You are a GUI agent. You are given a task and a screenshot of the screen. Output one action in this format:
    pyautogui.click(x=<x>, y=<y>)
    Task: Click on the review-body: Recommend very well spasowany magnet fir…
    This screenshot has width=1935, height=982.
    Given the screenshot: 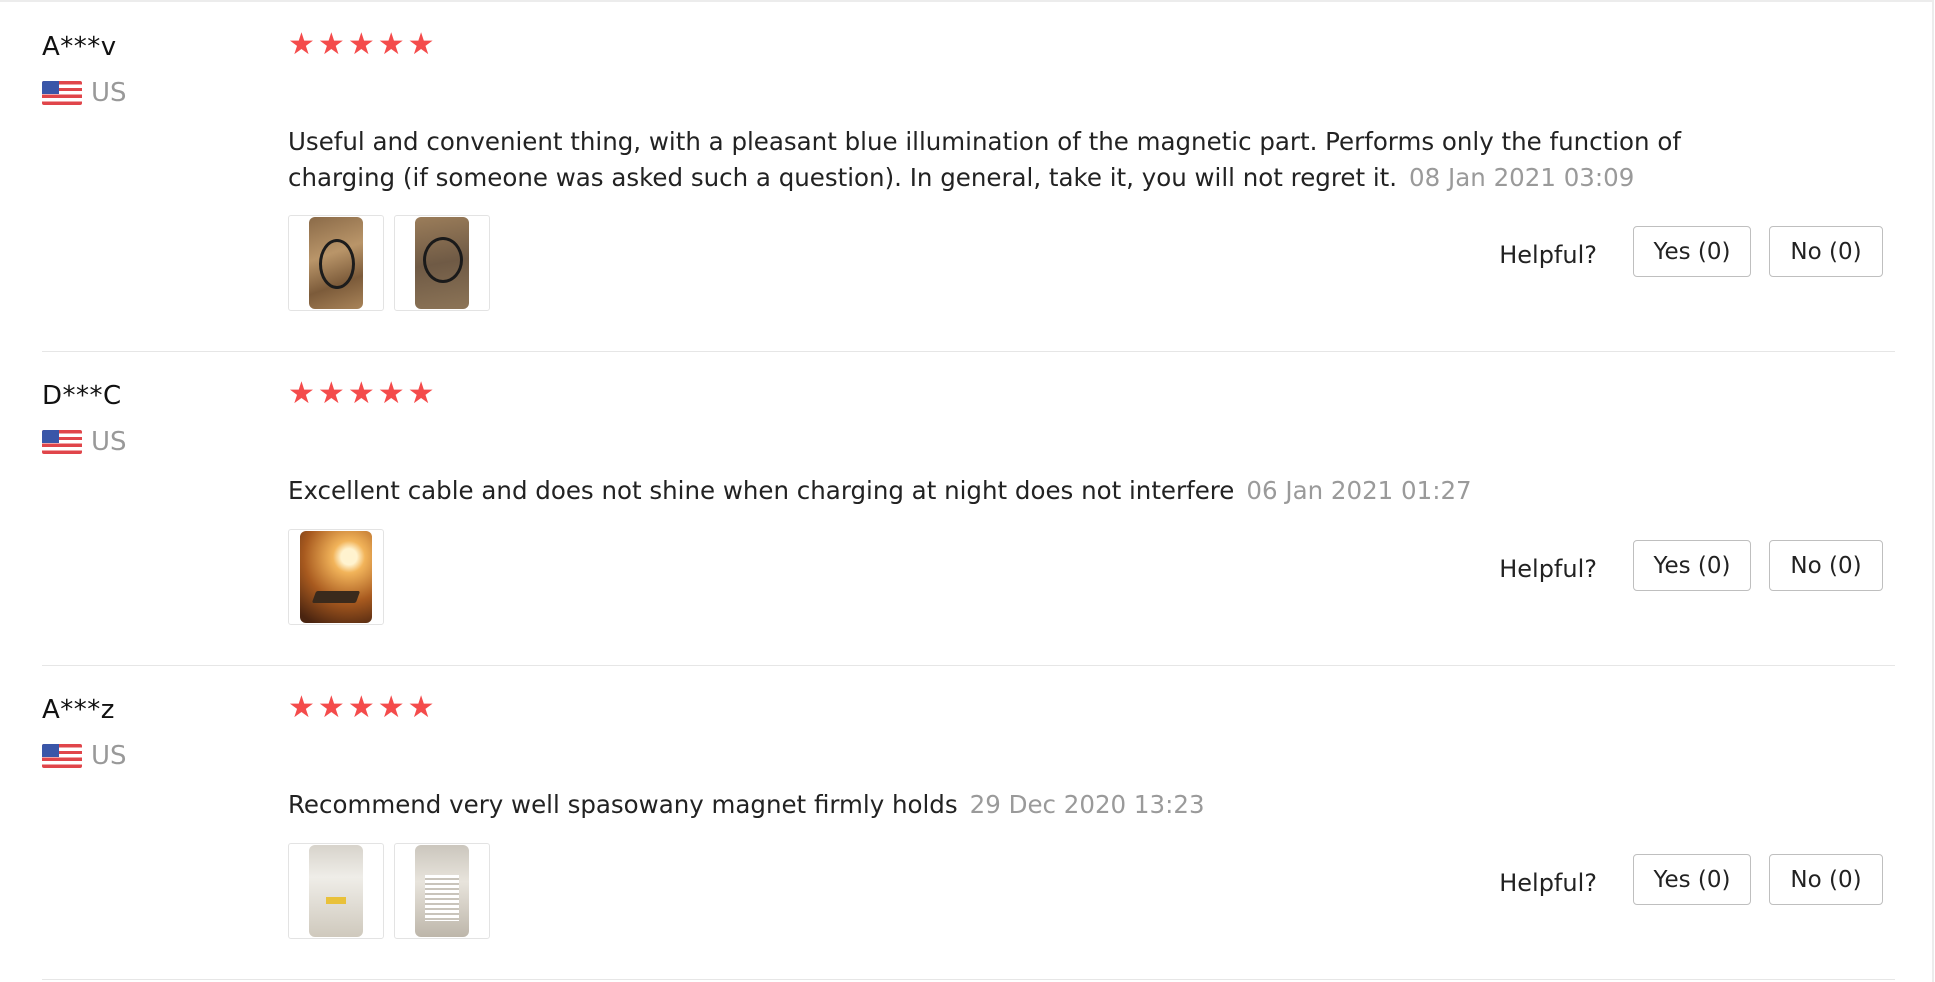 What is the action you would take?
    pyautogui.click(x=623, y=804)
    